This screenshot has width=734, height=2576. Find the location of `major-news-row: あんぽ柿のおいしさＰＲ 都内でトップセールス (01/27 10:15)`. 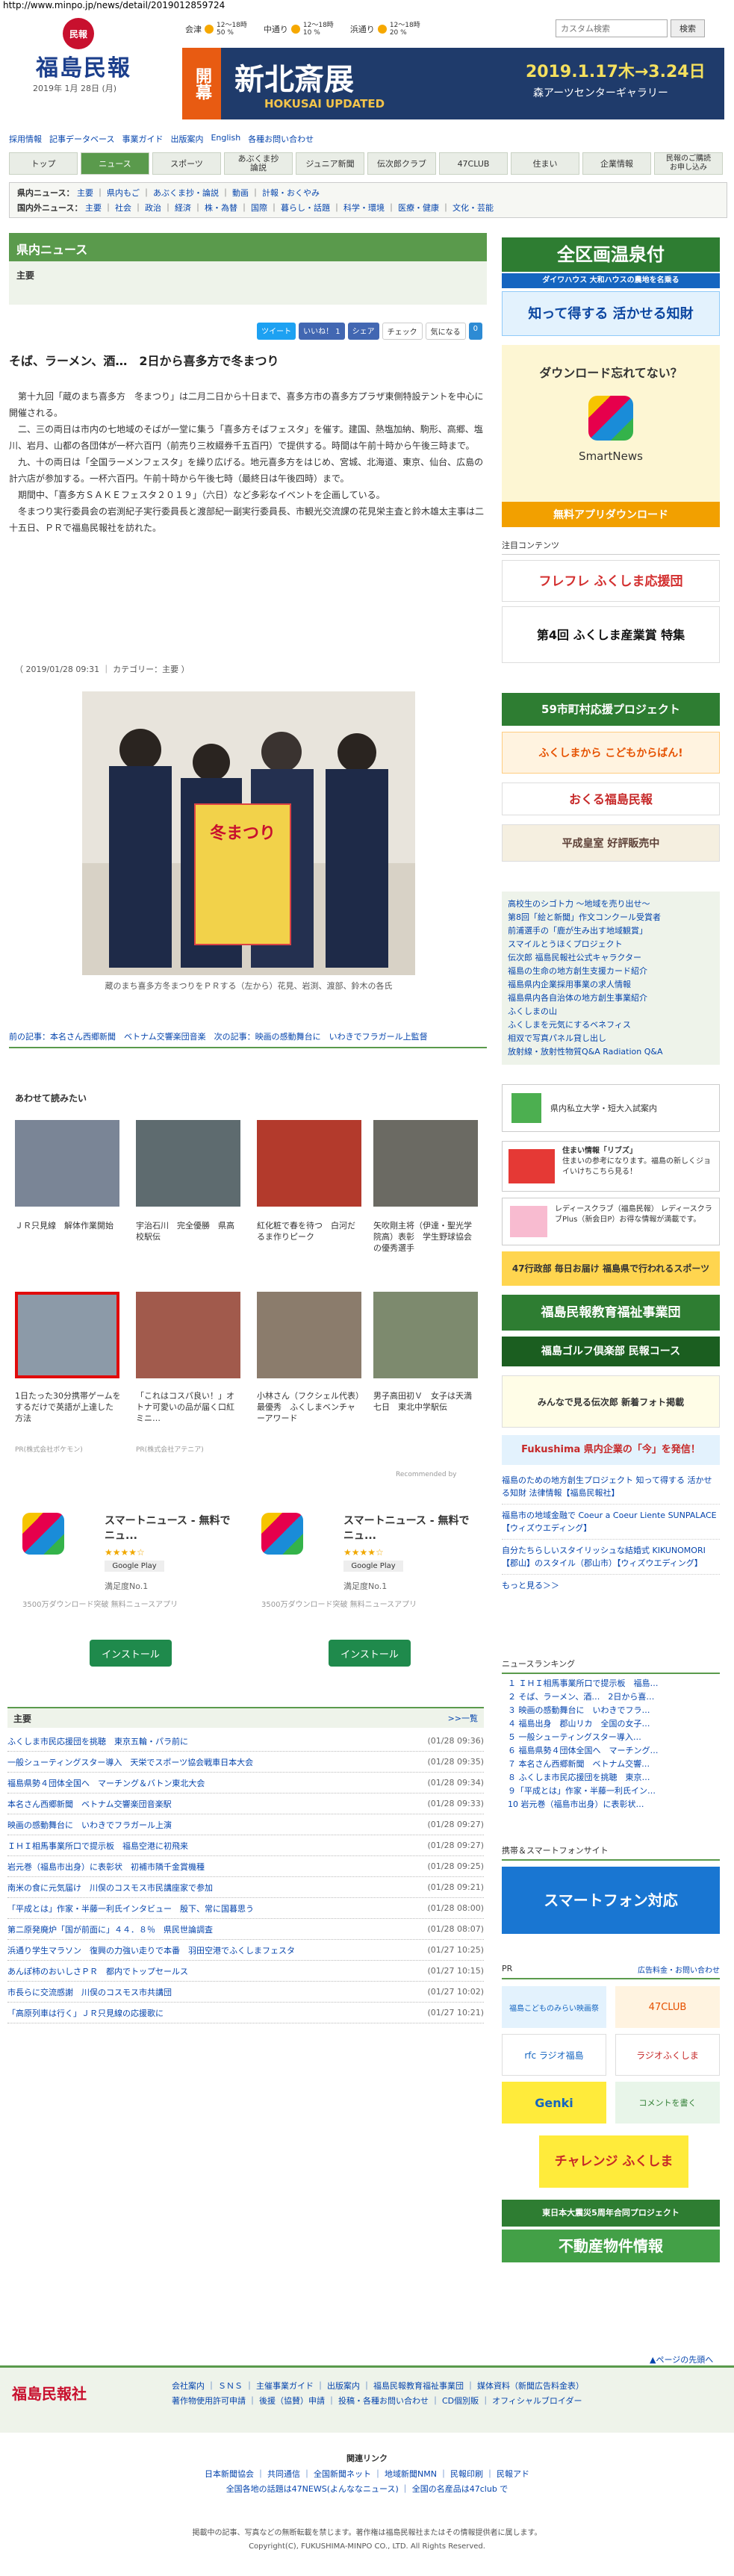

major-news-row: あんぽ柿のおいしさＰＲ 都内でトップセールス (01/27 10:15) is located at coordinates (246, 1971).